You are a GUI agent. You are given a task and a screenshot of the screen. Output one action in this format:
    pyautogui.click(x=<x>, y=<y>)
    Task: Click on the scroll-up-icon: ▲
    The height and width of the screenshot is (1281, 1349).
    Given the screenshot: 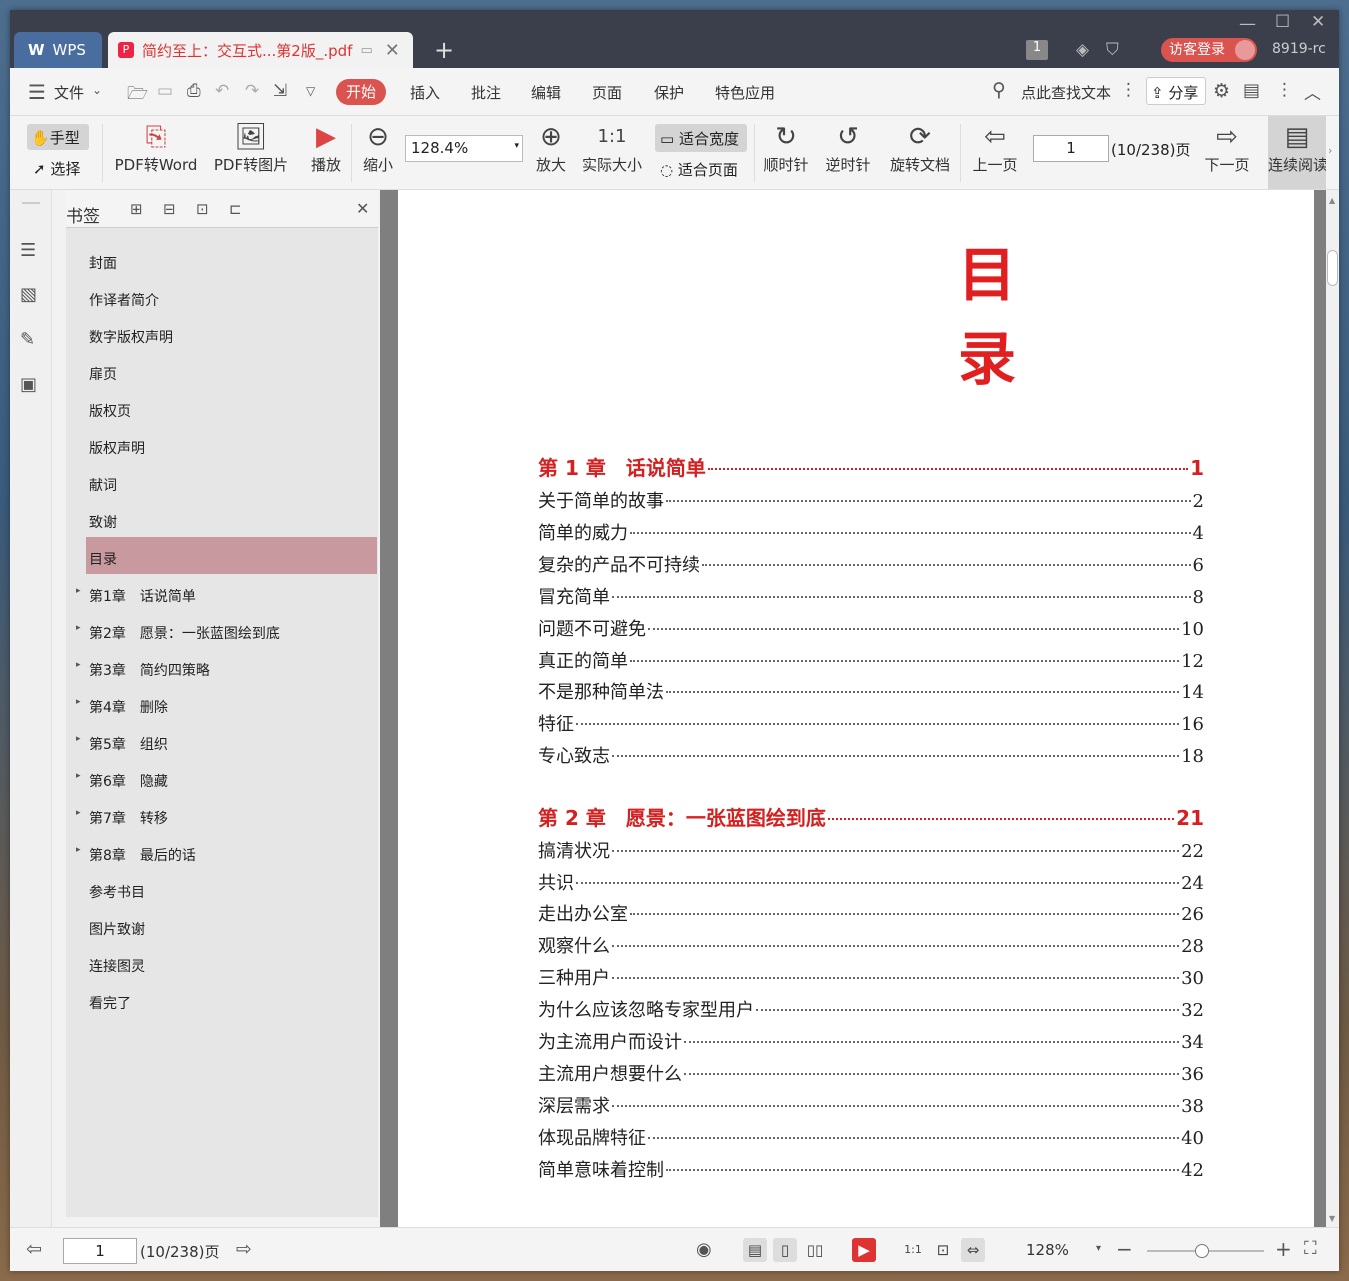 What is the action you would take?
    pyautogui.click(x=1332, y=200)
    